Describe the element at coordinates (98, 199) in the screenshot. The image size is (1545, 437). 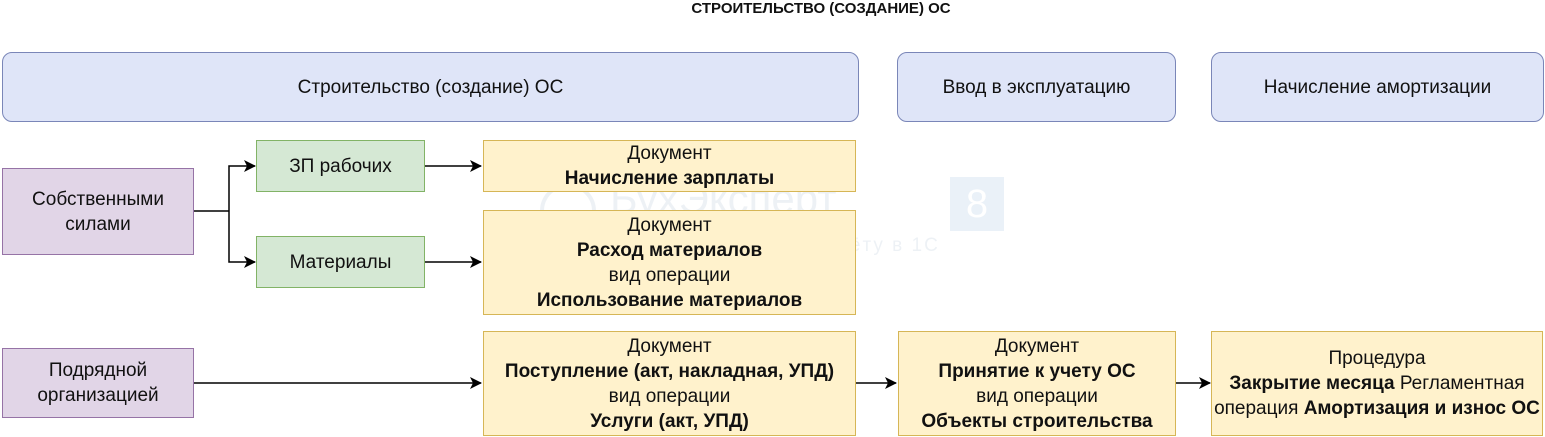
I see `own-forces-line1: Собственными` at that location.